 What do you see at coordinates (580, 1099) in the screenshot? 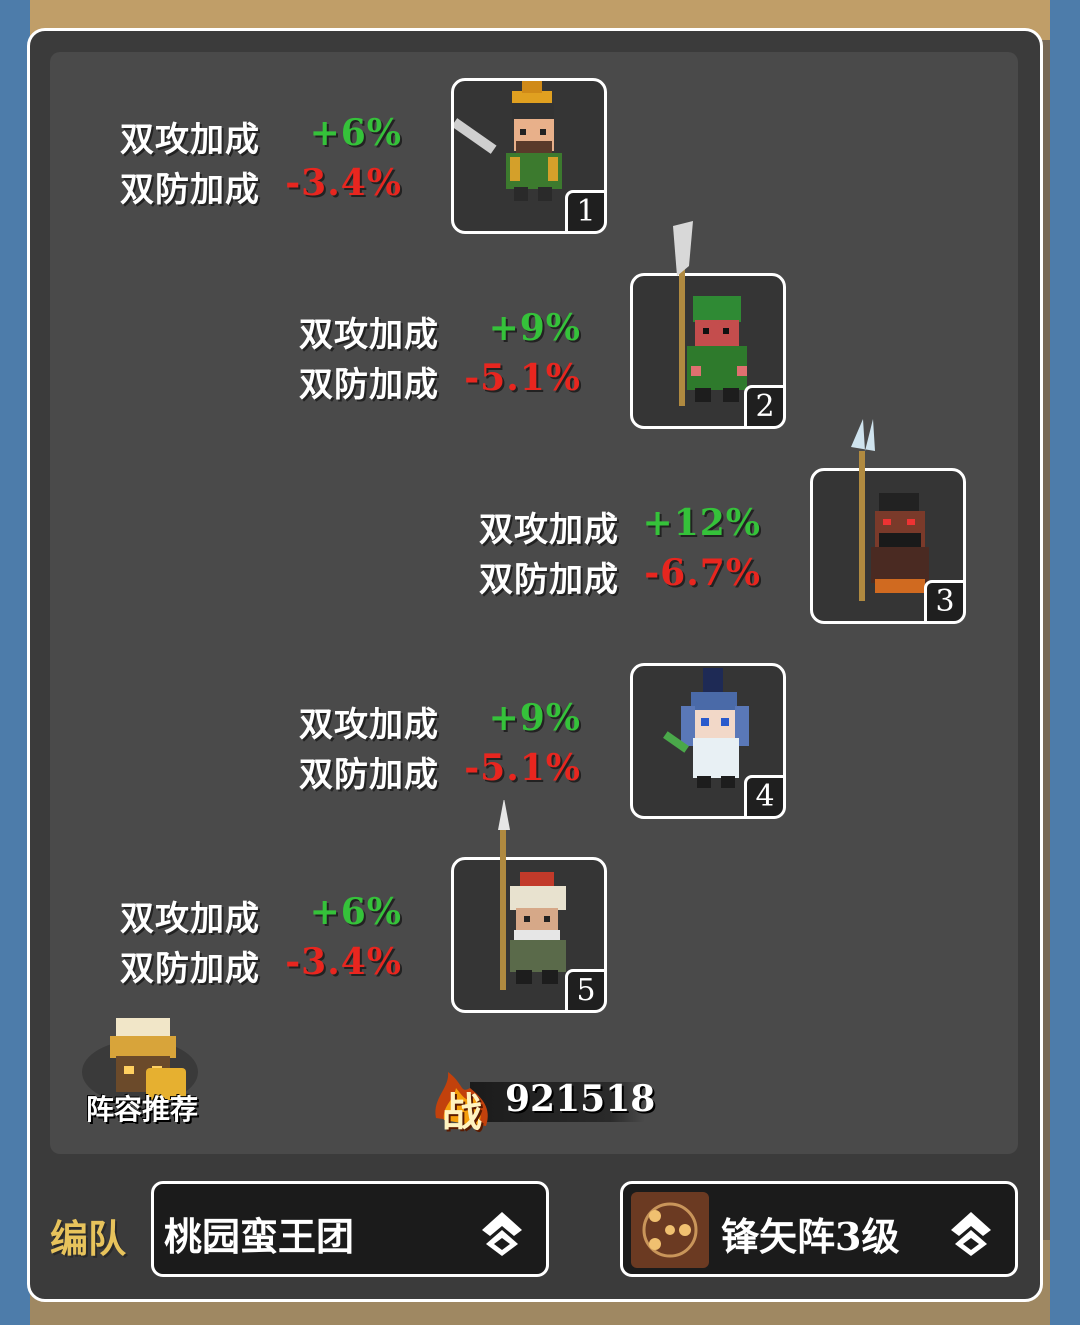
I see `power-value: 921518` at bounding box center [580, 1099].